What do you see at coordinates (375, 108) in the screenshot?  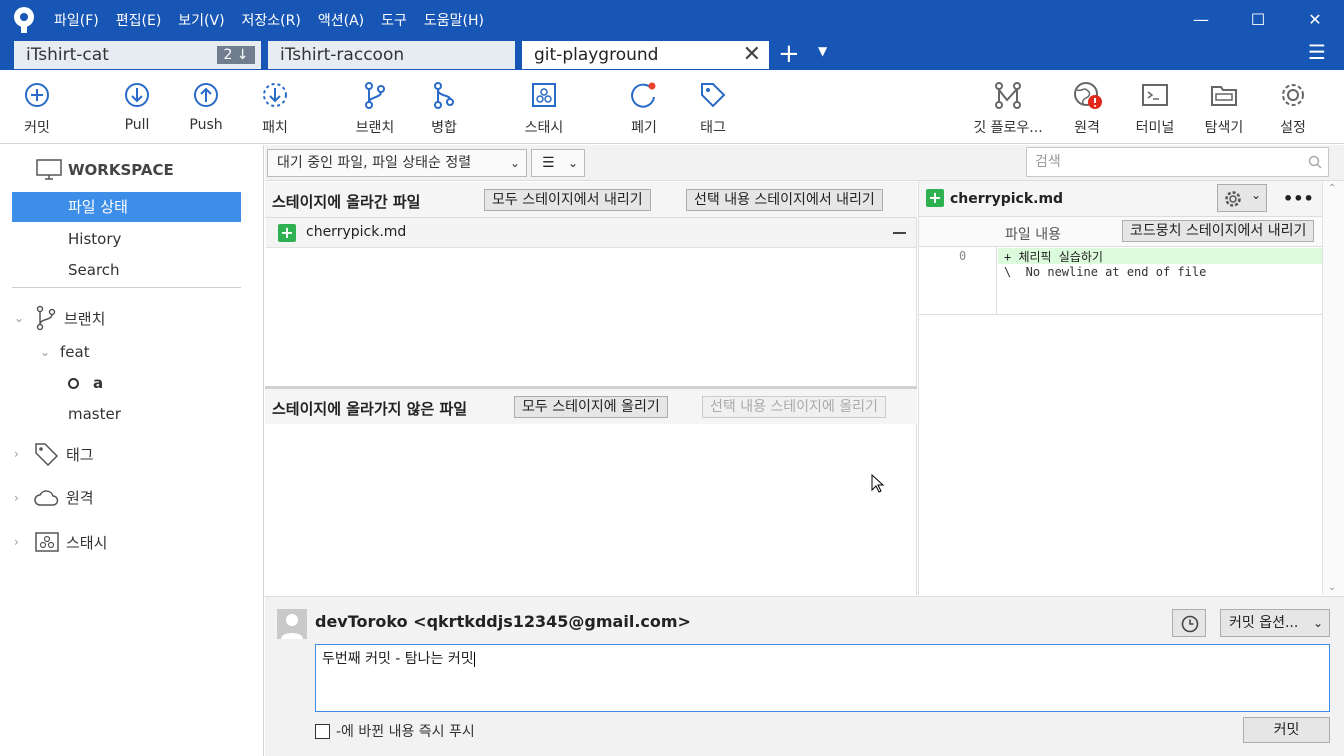 I see `branch-button: 브랜치` at bounding box center [375, 108].